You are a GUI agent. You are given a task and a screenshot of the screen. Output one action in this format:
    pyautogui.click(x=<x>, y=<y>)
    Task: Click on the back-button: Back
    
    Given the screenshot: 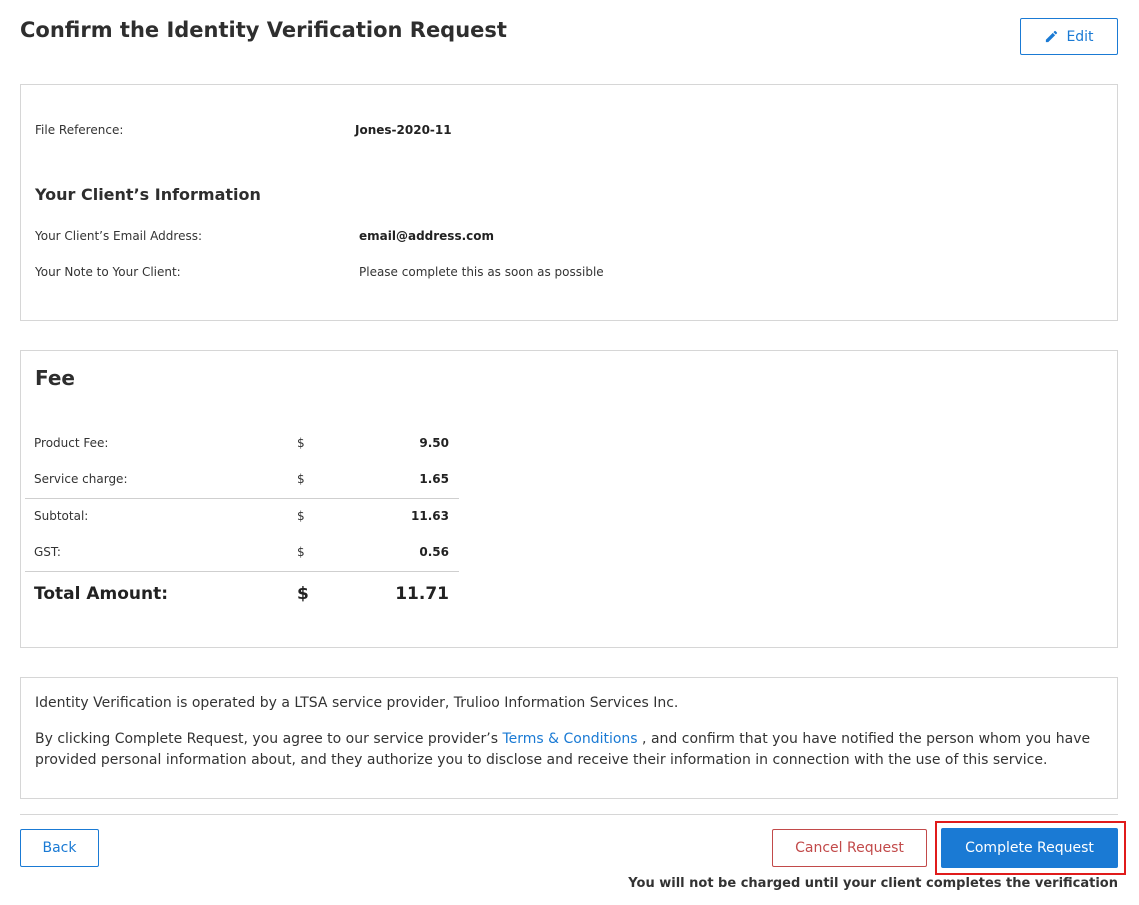 What is the action you would take?
    pyautogui.click(x=59, y=848)
    